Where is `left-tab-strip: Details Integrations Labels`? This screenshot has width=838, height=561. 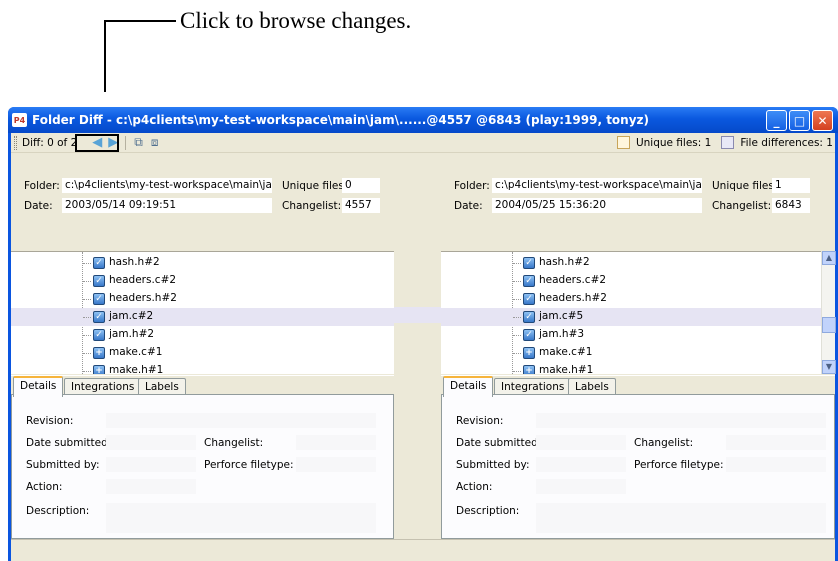
left-tab-strip: Details Integrations Labels is located at coordinates (202, 386).